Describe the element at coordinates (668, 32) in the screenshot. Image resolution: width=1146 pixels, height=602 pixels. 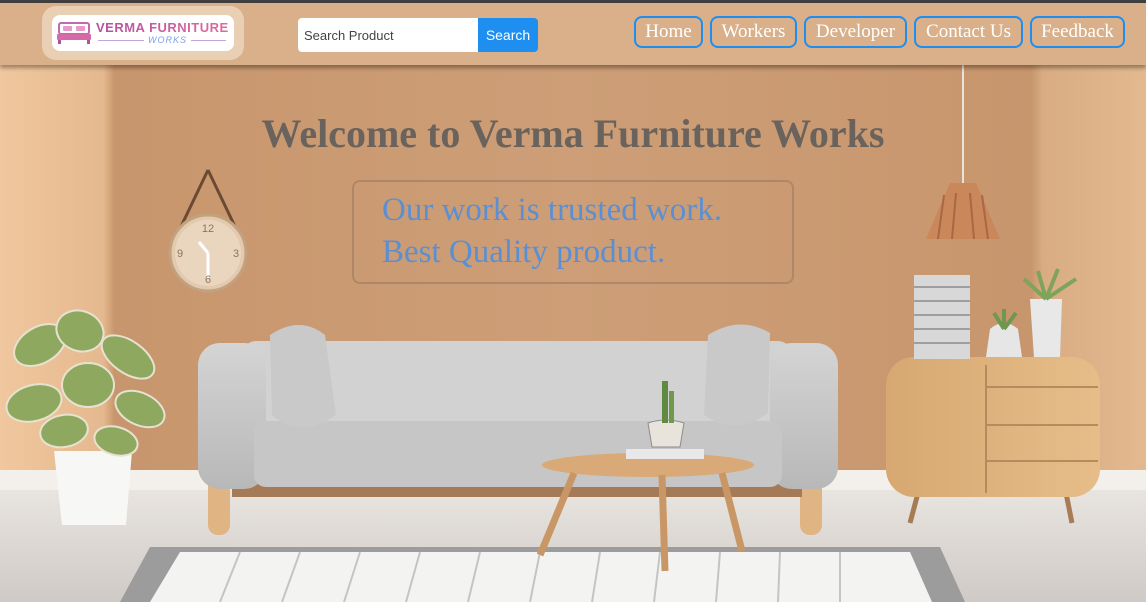
I see `nav-home: Home` at that location.